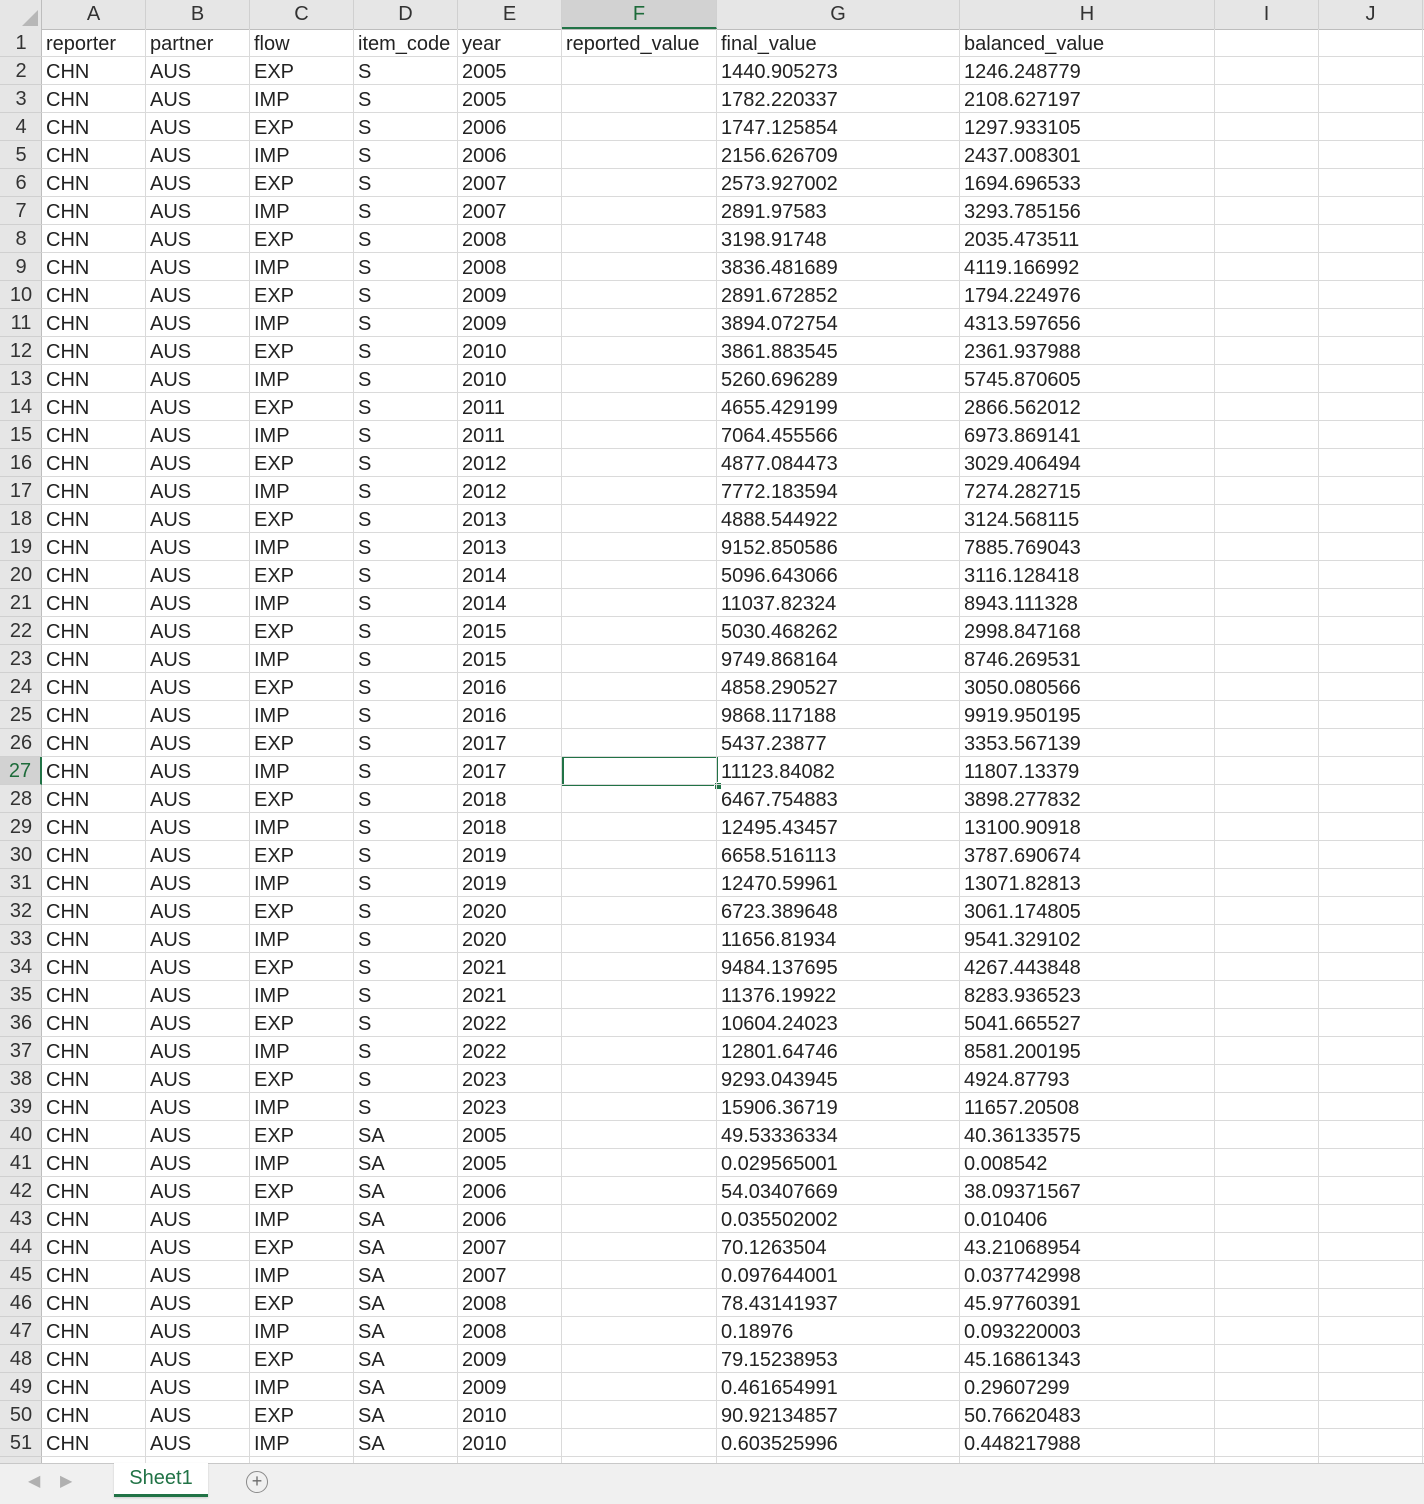  Describe the element at coordinates (639, 519) in the screenshot. I see `cell-f18` at that location.